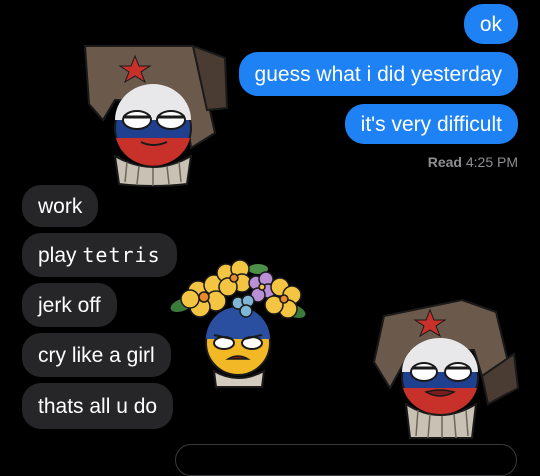 The width and height of the screenshot is (540, 476). What do you see at coordinates (491, 162) in the screenshot?
I see `read-time: 4:25 PM` at bounding box center [491, 162].